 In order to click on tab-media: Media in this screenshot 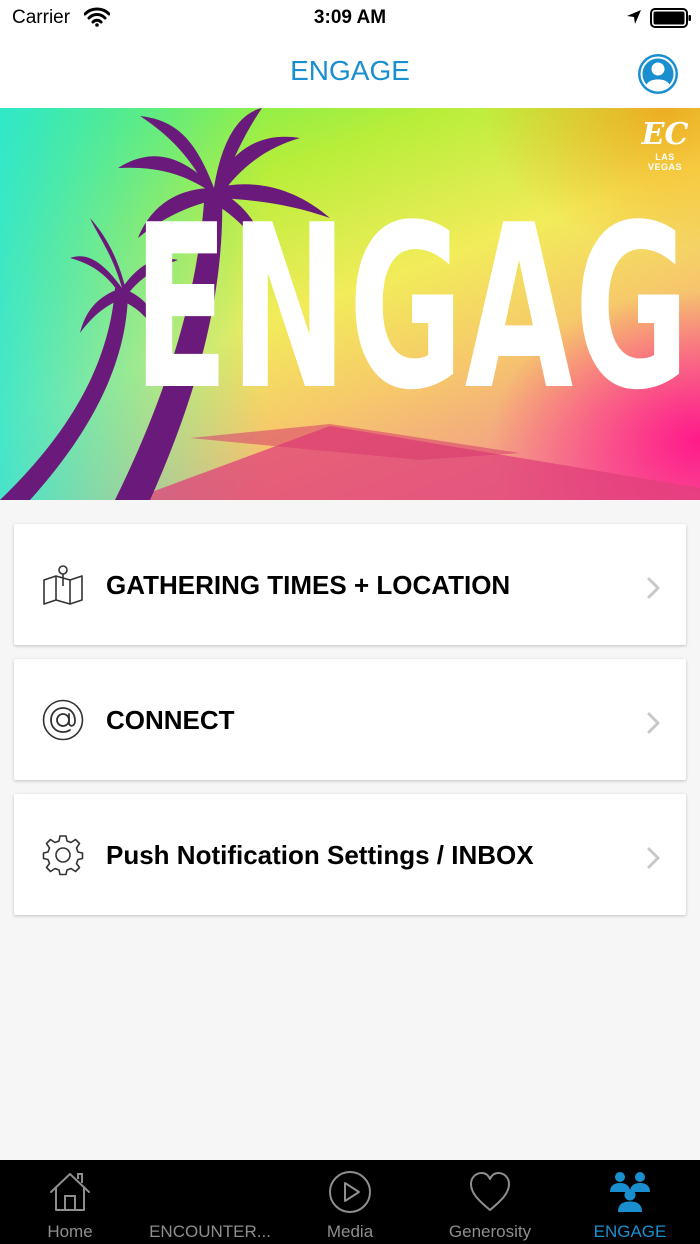, I will do `click(350, 1202)`.